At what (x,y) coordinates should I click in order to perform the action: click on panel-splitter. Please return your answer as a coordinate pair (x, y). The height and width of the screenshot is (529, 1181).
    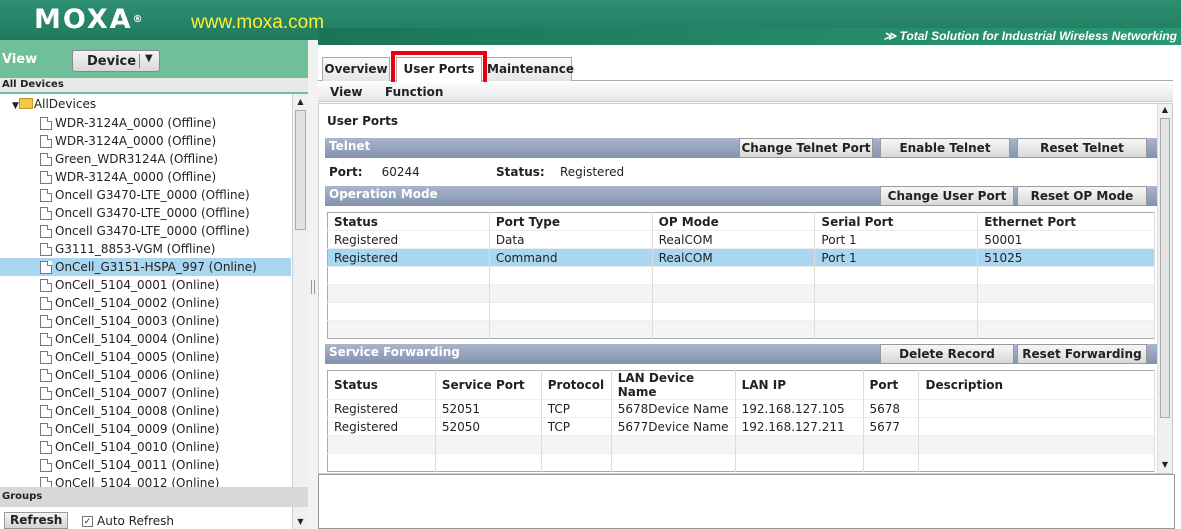
    Looking at the image, I should click on (313, 284).